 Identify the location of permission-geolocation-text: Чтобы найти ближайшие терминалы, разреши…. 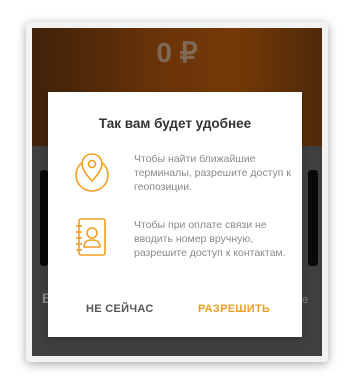
(212, 173).